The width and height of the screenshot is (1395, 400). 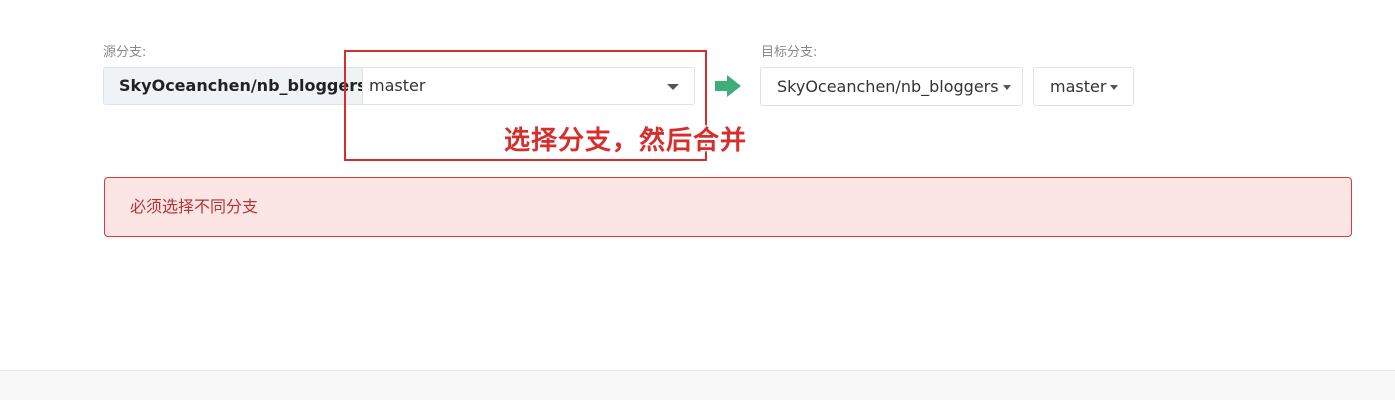 I want to click on source-branch-select: master, so click(x=528, y=86).